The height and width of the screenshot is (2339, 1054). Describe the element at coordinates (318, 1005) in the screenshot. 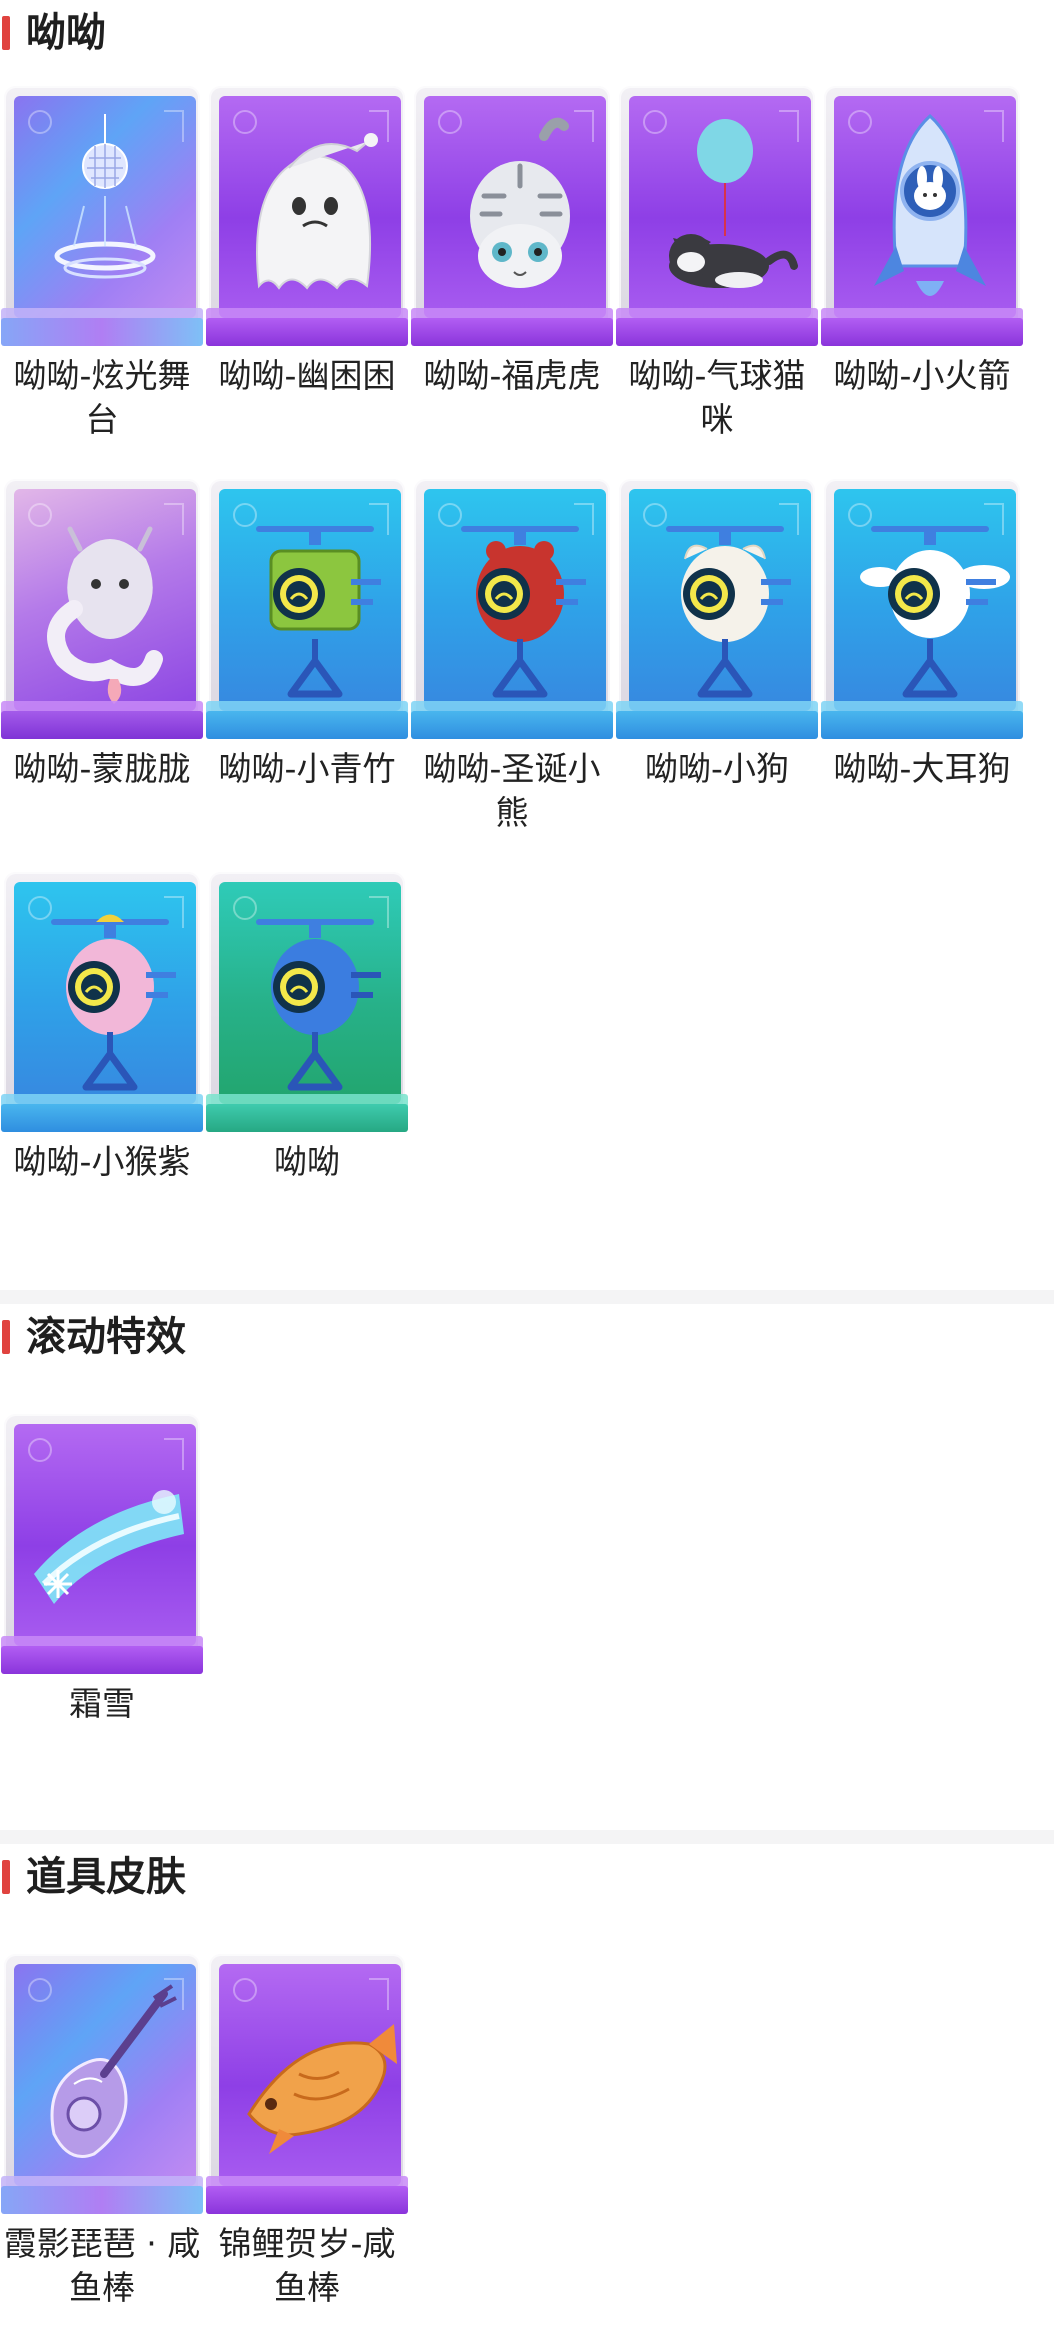

I see `blue-copter-icon` at that location.